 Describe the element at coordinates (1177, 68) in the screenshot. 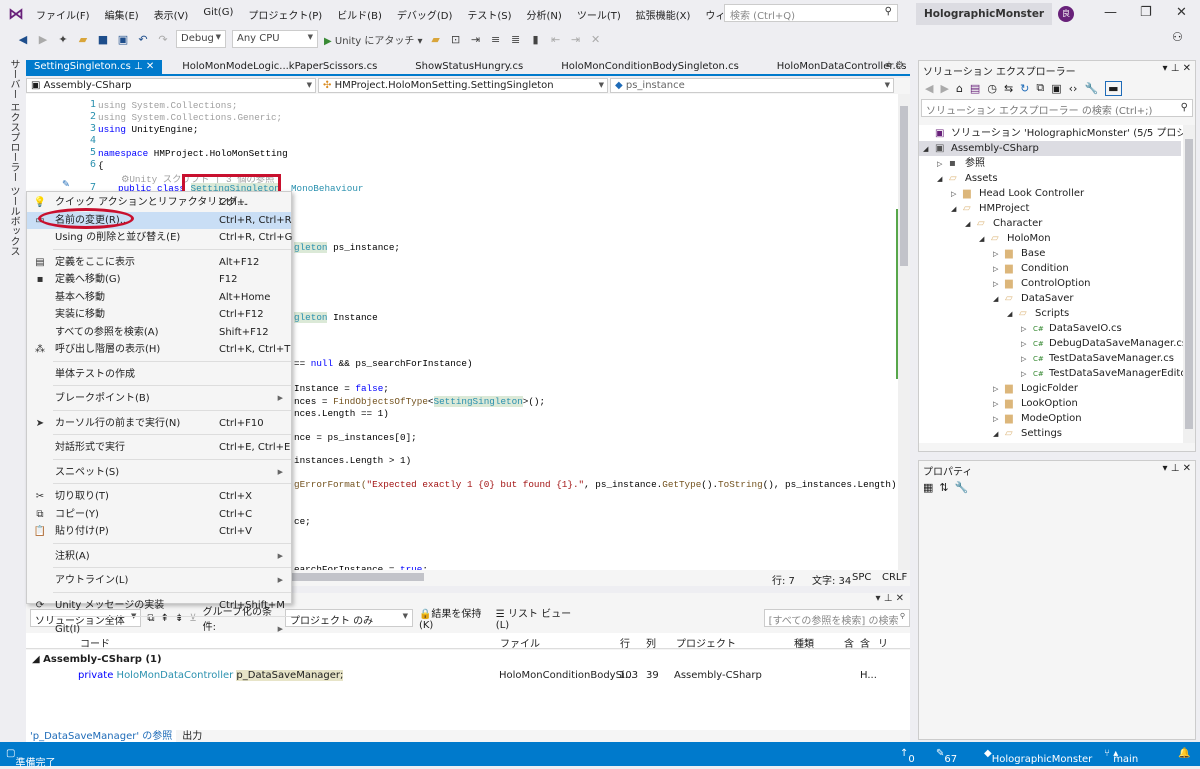

I see `panel-controls: ▾ ⊥ ✕` at that location.